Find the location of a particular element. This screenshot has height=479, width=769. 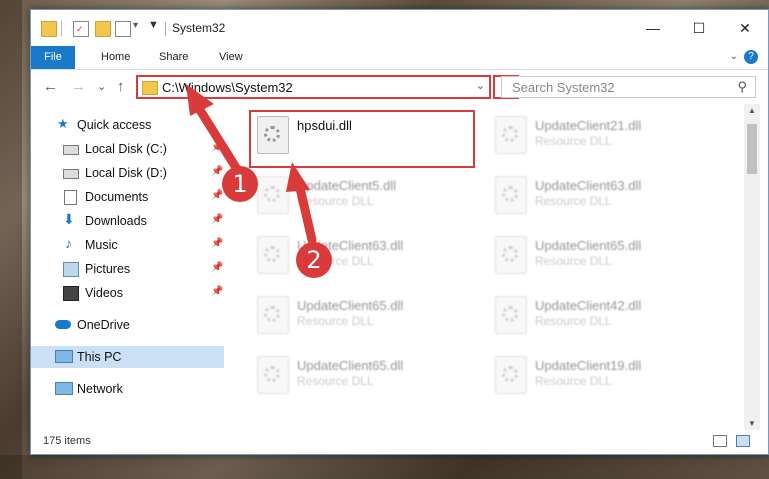

file-name: UpdateClient63.dll is located at coordinates (588, 185).